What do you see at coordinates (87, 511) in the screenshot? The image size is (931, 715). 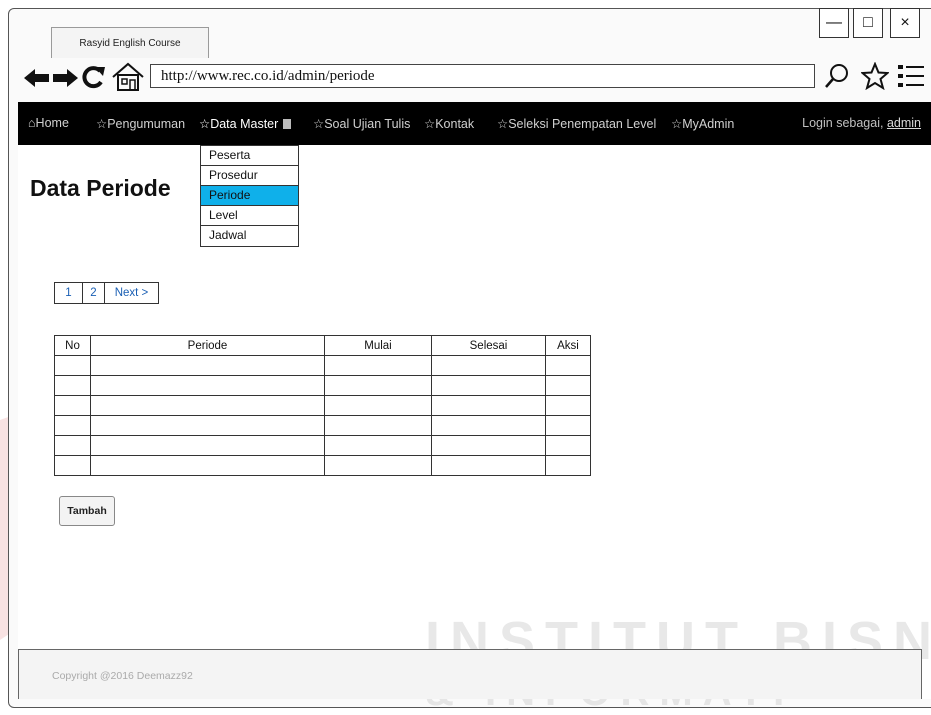 I see `tambah-button: Tambah` at bounding box center [87, 511].